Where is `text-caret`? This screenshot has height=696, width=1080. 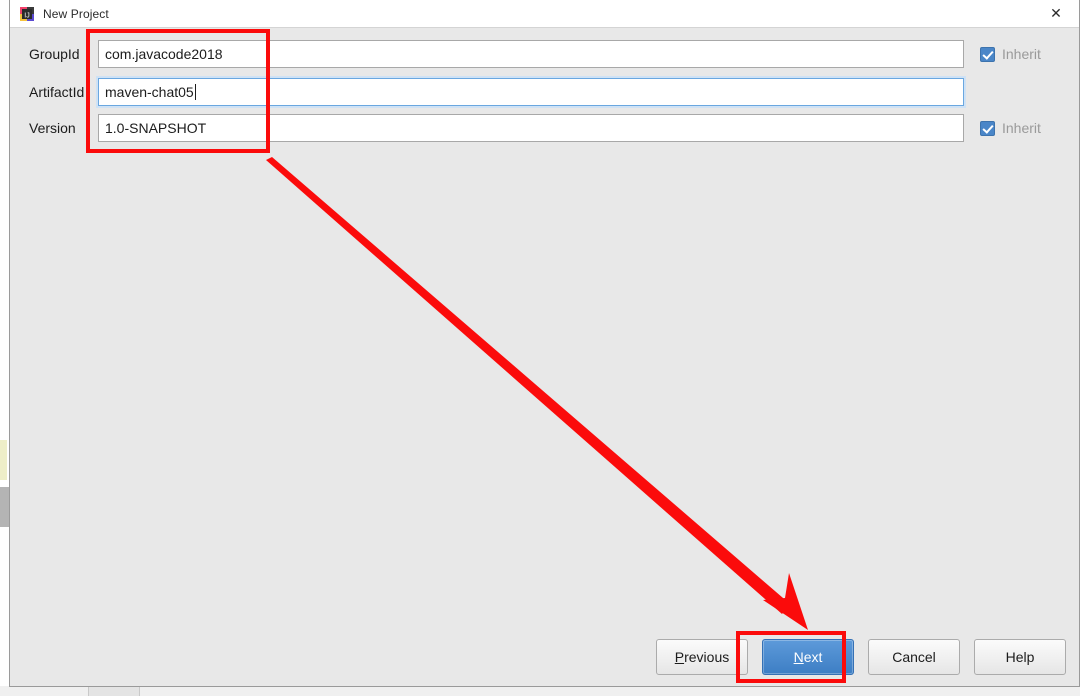
text-caret is located at coordinates (195, 92).